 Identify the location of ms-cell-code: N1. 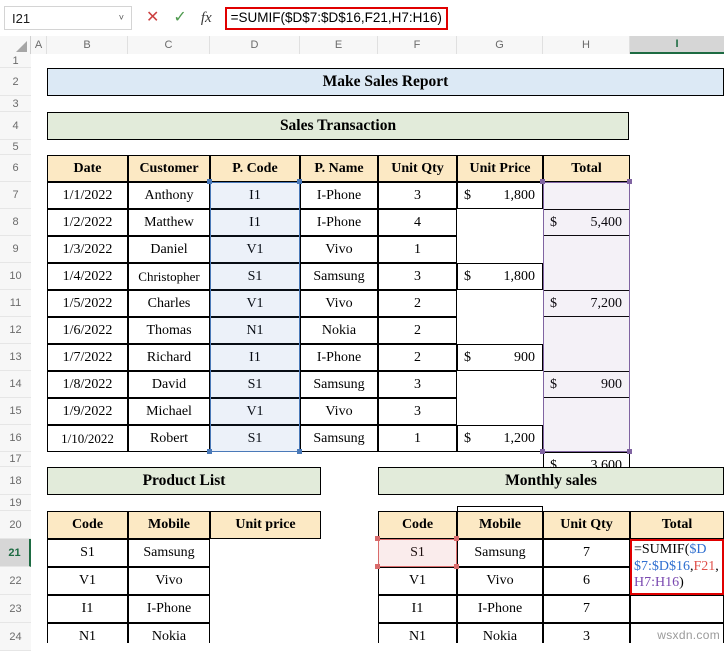
(417, 633).